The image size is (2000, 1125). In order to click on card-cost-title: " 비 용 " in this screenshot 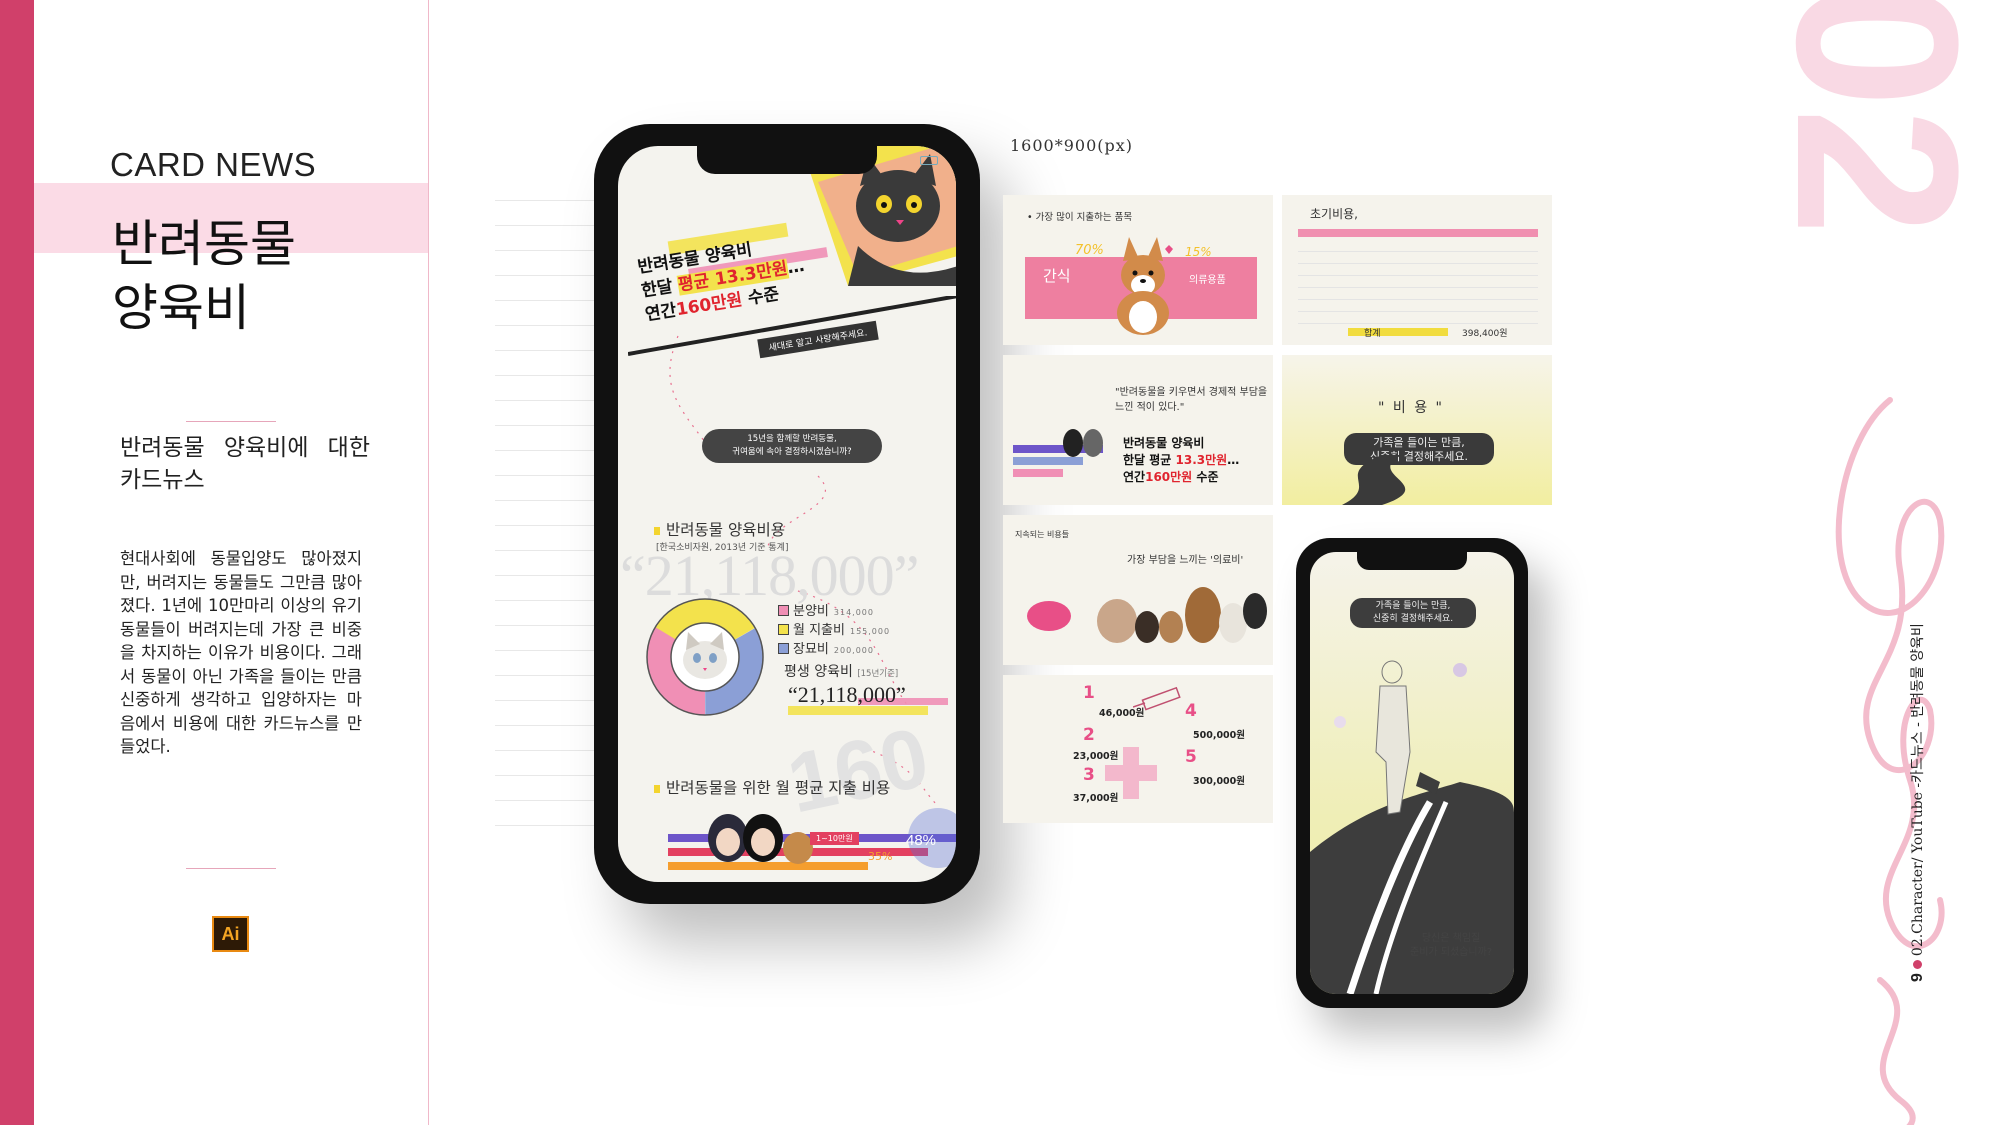, I will do `click(1411, 408)`.